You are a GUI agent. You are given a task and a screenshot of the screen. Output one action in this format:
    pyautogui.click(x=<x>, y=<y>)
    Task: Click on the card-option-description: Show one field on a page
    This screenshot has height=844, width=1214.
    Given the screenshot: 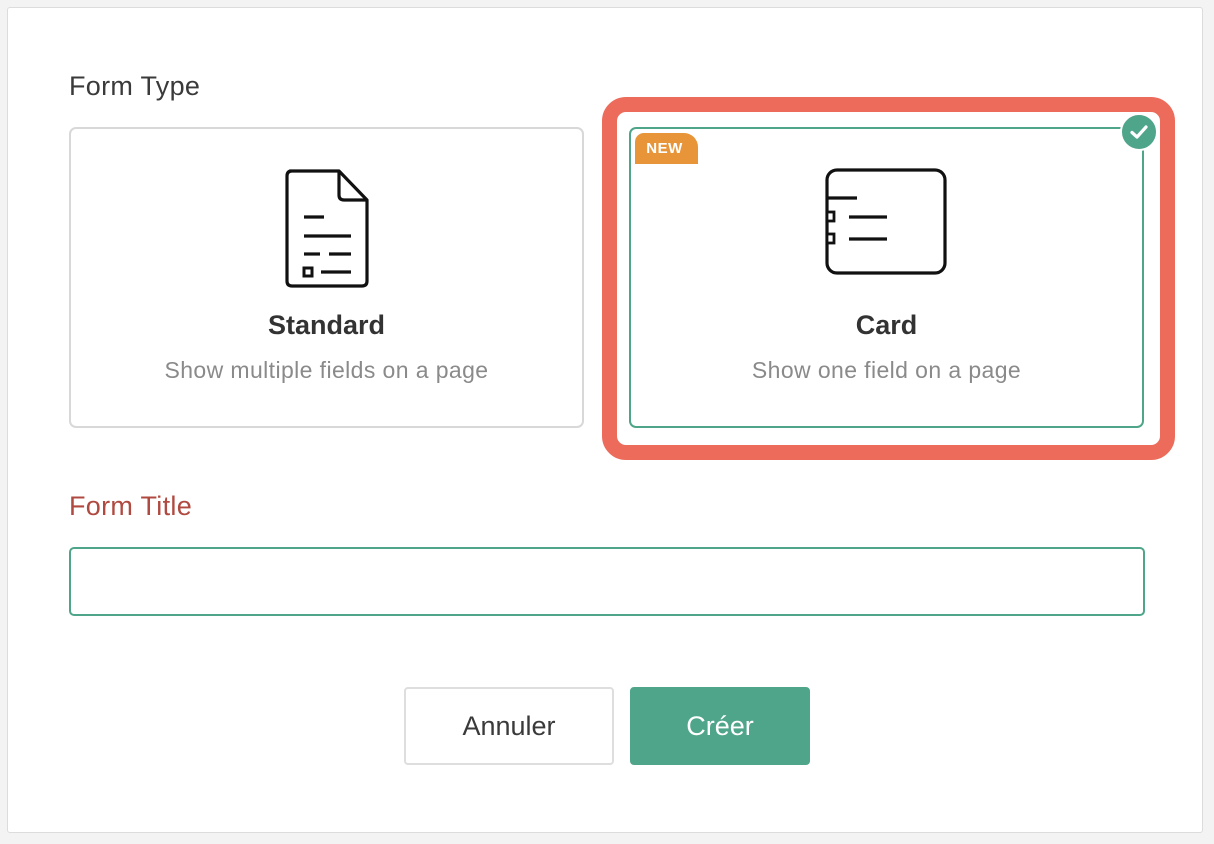 What is the action you would take?
    pyautogui.click(x=886, y=370)
    